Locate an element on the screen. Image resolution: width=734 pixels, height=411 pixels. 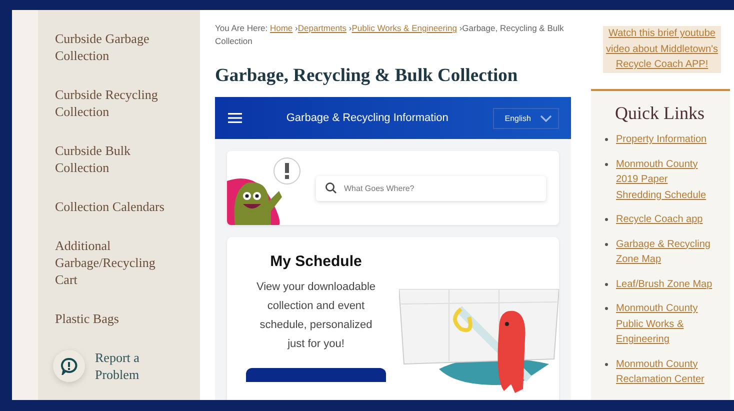
video-link: Watch this brief youtube video about Middletown's Recycle Coach APP! is located at coordinates (662, 49).